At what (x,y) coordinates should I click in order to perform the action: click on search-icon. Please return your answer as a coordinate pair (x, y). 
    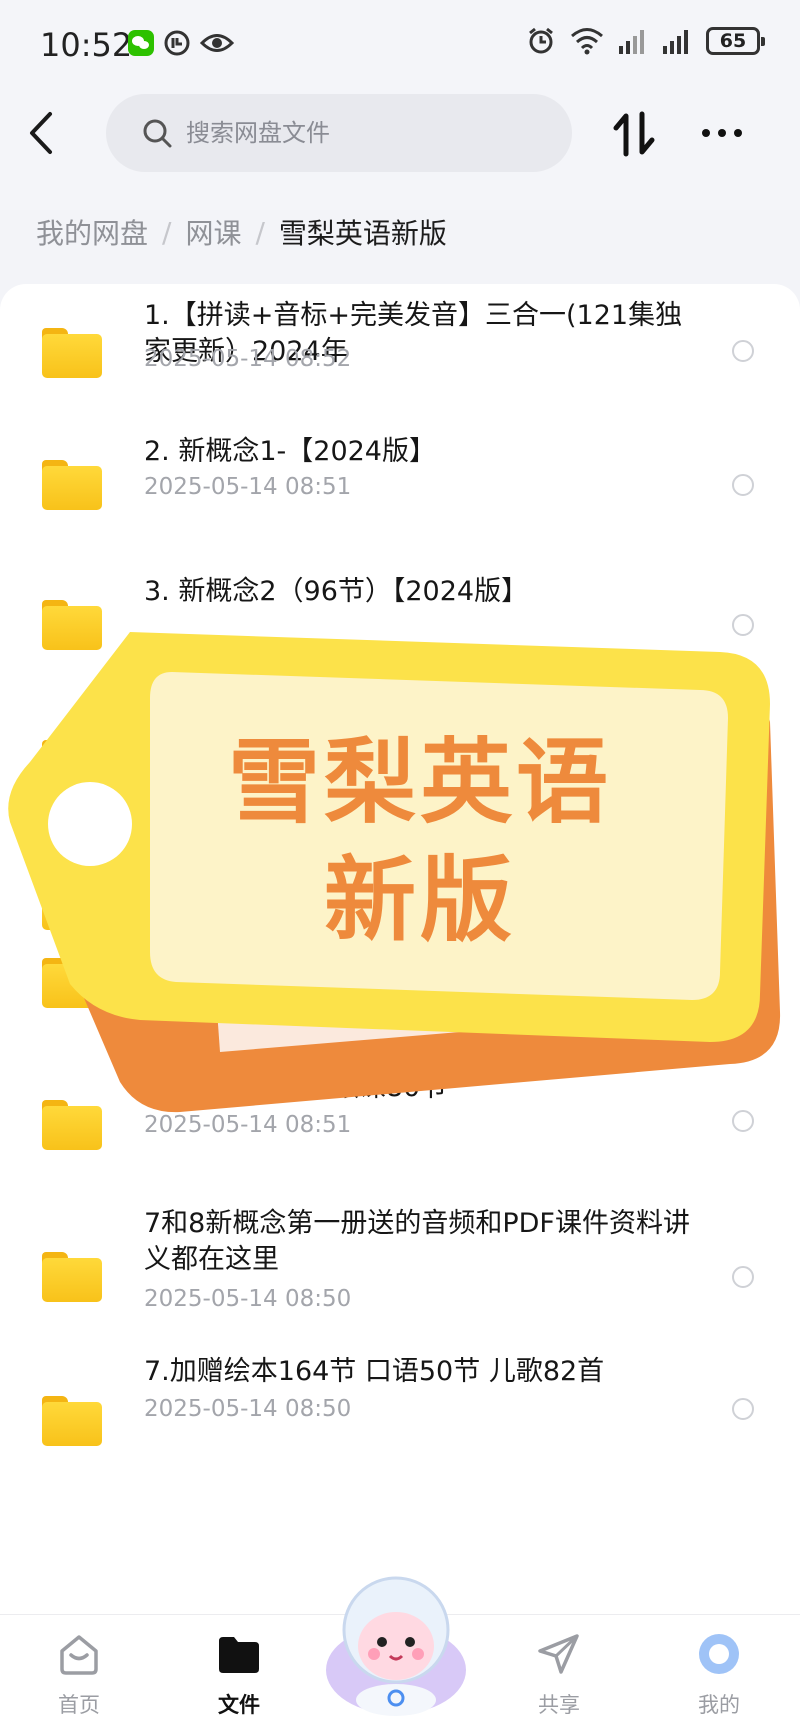
    Looking at the image, I should click on (157, 133).